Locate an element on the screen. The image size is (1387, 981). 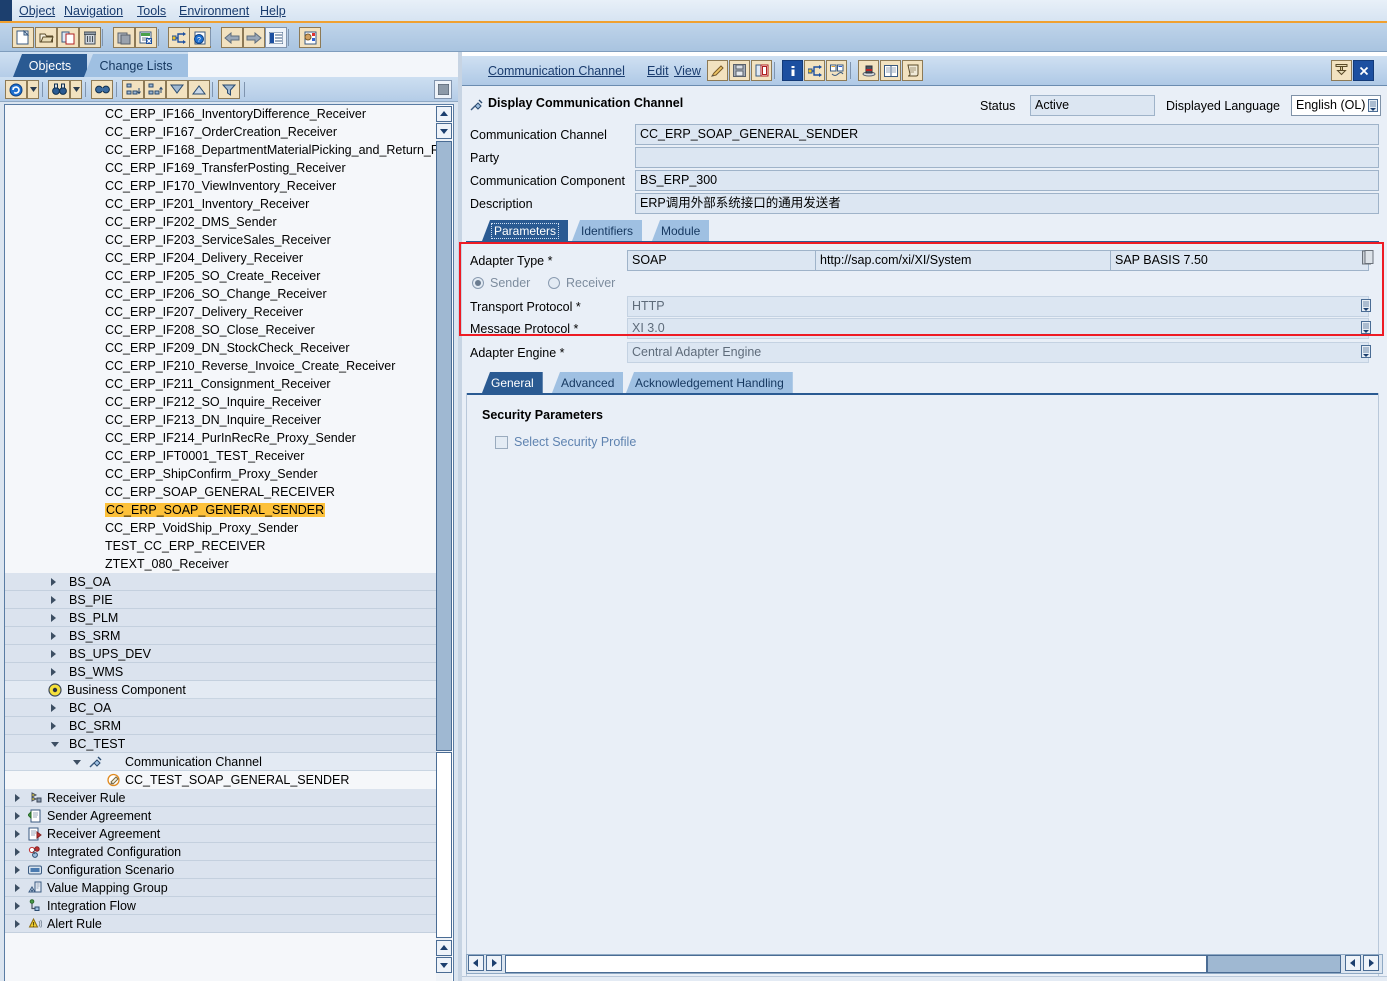
delete-trash-icon is located at coordinates (90, 37).